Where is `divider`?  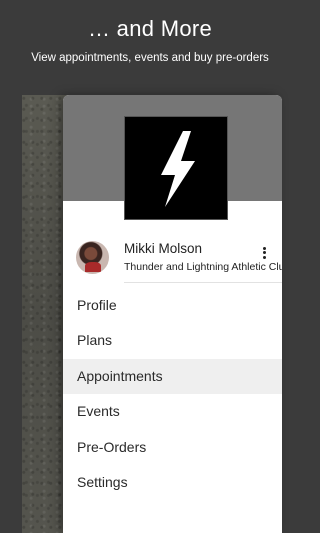 divider is located at coordinates (203, 282).